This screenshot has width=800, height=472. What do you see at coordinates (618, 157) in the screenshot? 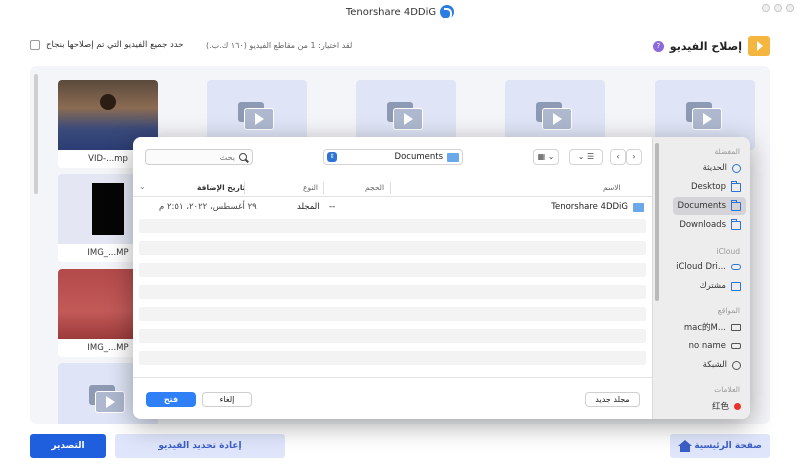
I see `back-button: ‹` at bounding box center [618, 157].